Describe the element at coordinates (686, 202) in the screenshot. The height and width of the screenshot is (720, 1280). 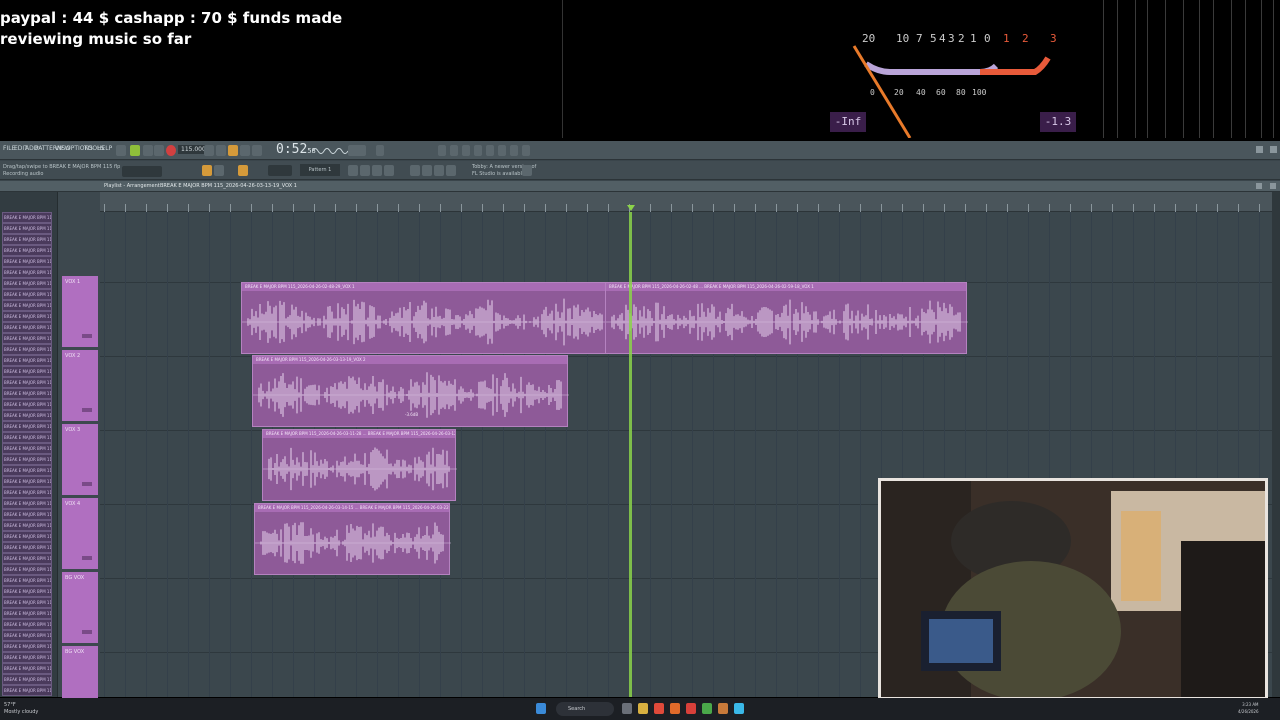
I see `timeline-ruler` at that location.